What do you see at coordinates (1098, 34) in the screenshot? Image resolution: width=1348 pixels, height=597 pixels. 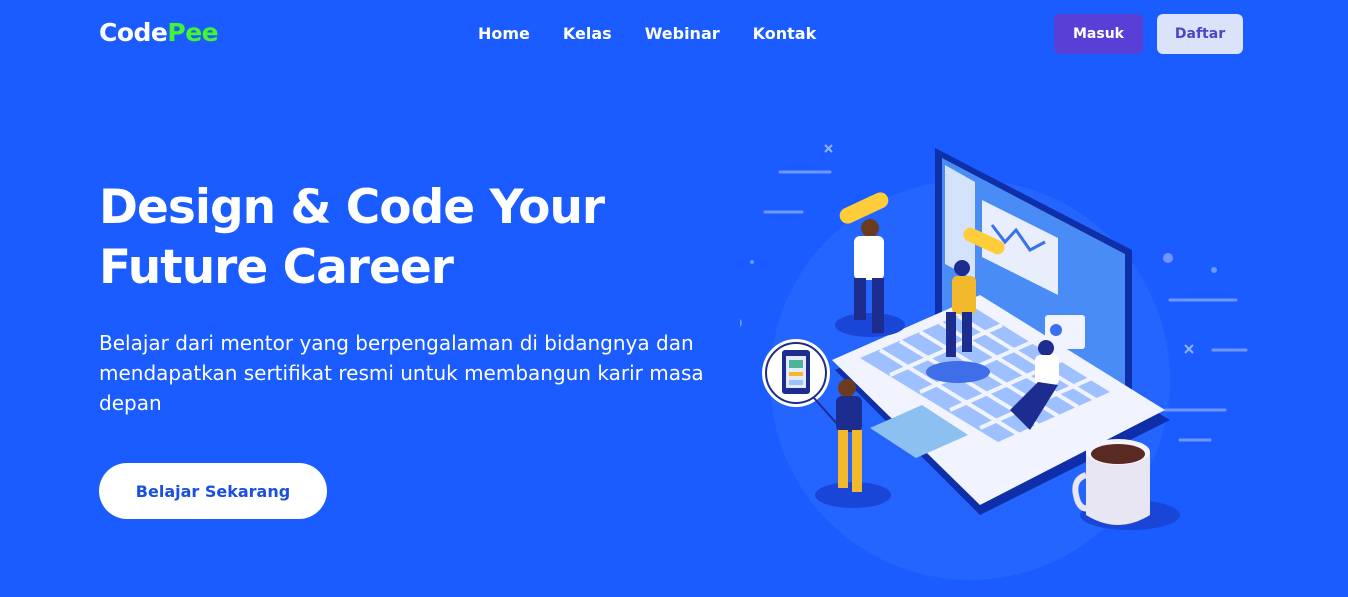 I see `login-button: Masuk` at bounding box center [1098, 34].